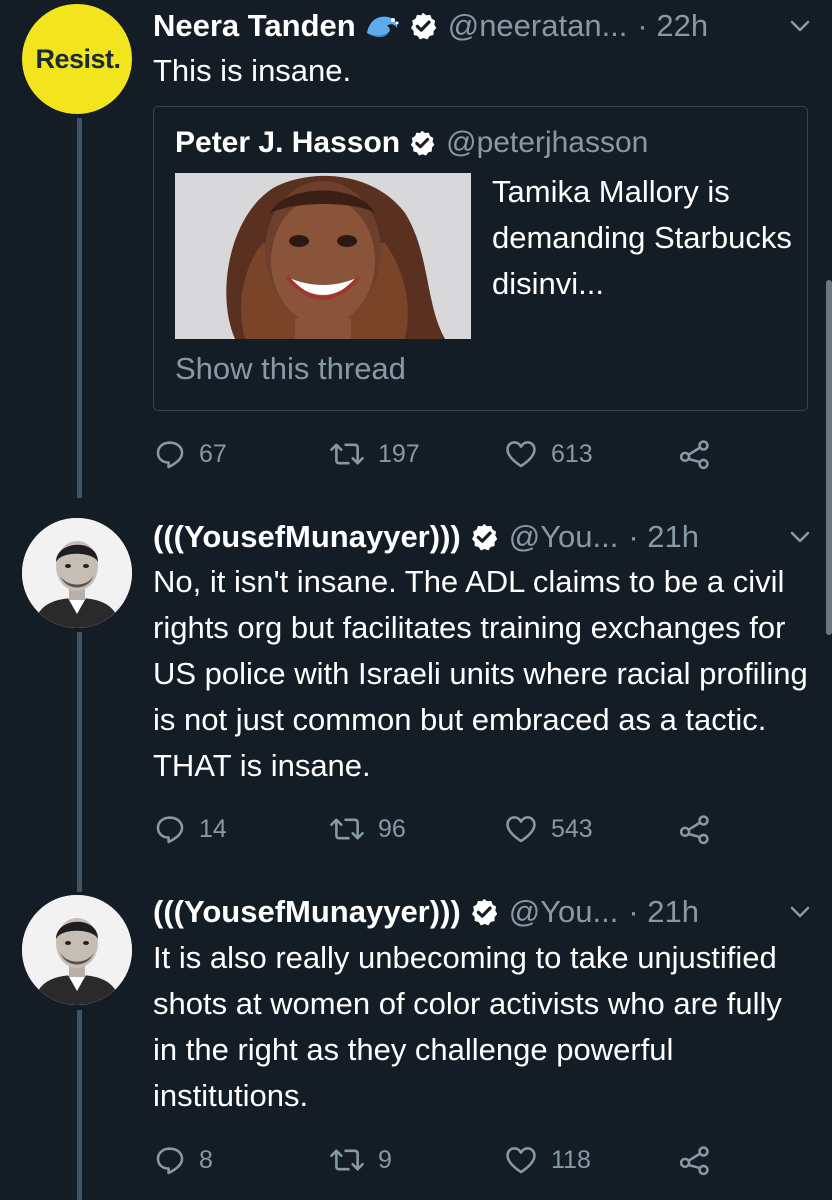 The height and width of the screenshot is (1200, 832). Describe the element at coordinates (213, 828) in the screenshot. I see `reply-count: 14` at that location.